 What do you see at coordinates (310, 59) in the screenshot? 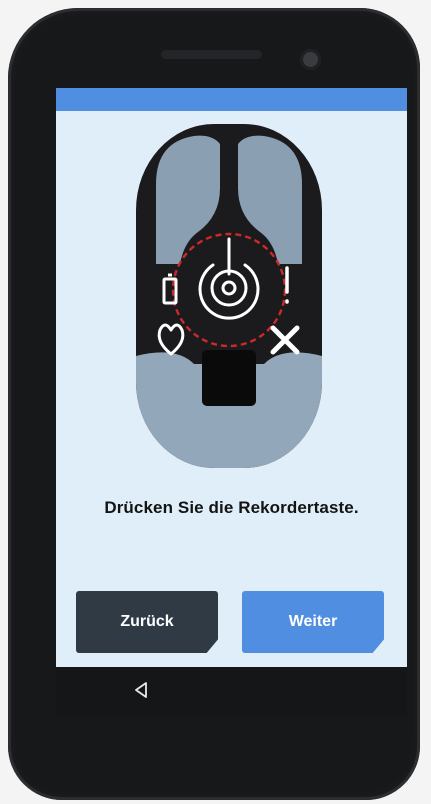
I see `front-camera` at bounding box center [310, 59].